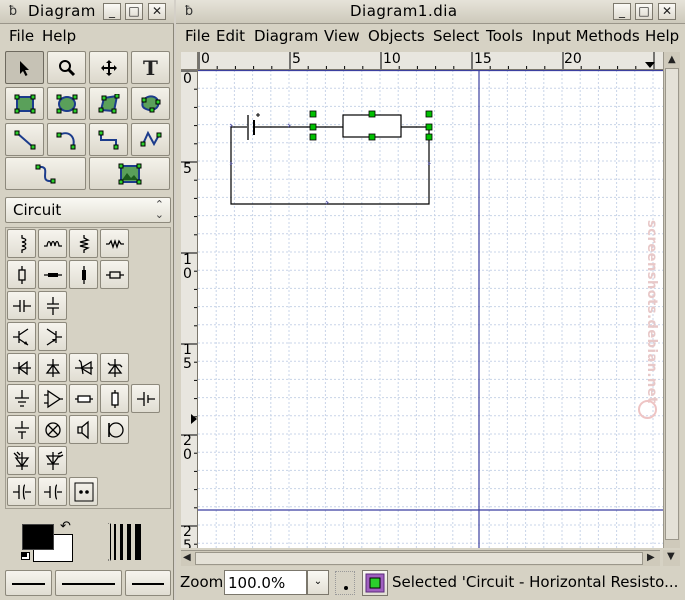 The image size is (685, 600). What do you see at coordinates (66, 67) in the screenshot?
I see `magnify-tool-button` at bounding box center [66, 67].